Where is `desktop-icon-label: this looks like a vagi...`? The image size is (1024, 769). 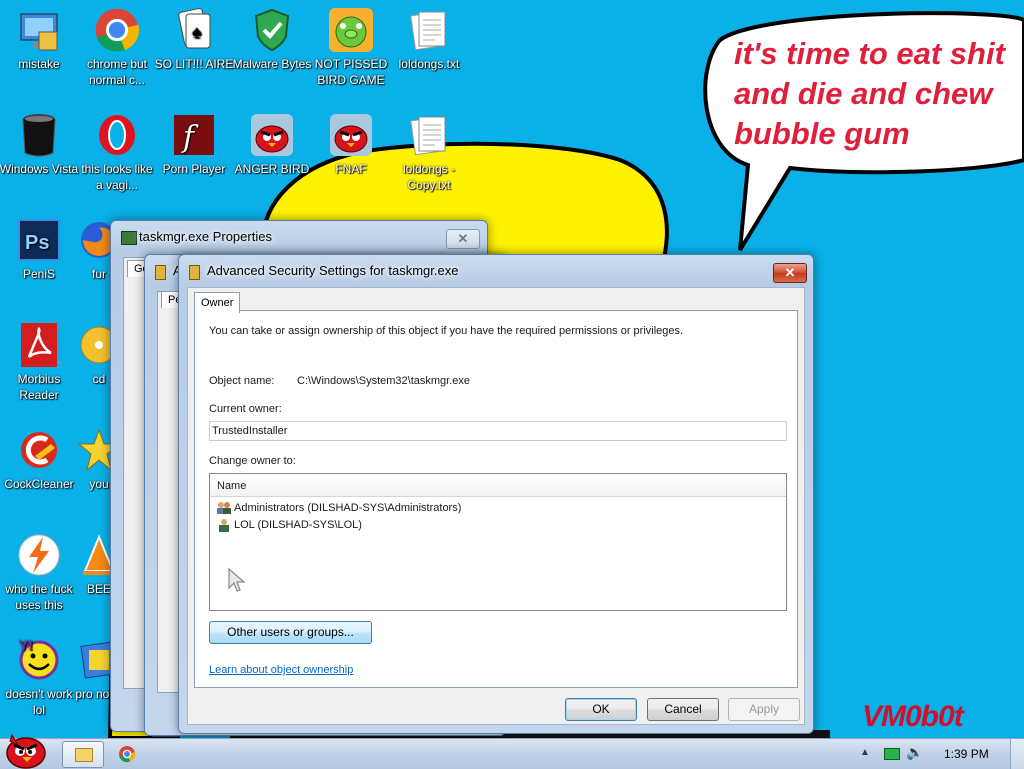 desktop-icon-label: this looks like a vagi... is located at coordinates (117, 177).